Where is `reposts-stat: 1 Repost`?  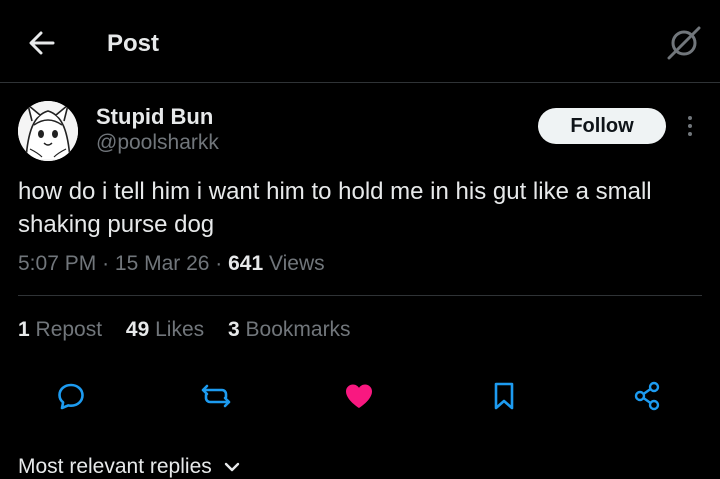
reposts-stat: 1 Repost is located at coordinates (60, 329).